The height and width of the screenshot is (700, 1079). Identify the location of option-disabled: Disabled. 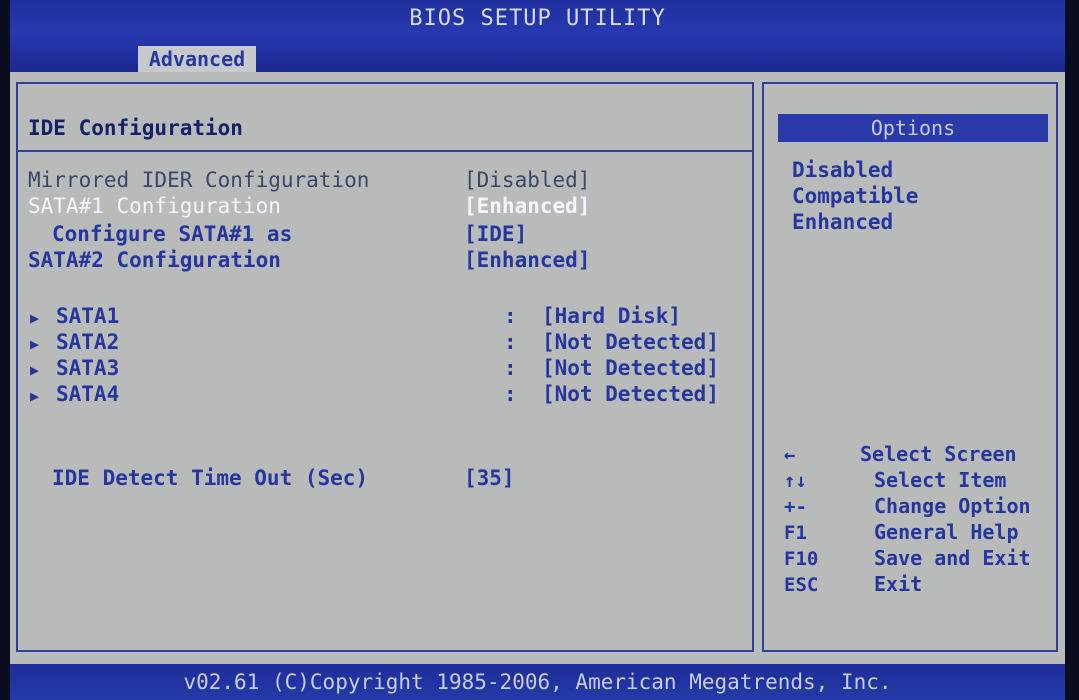
(842, 170).